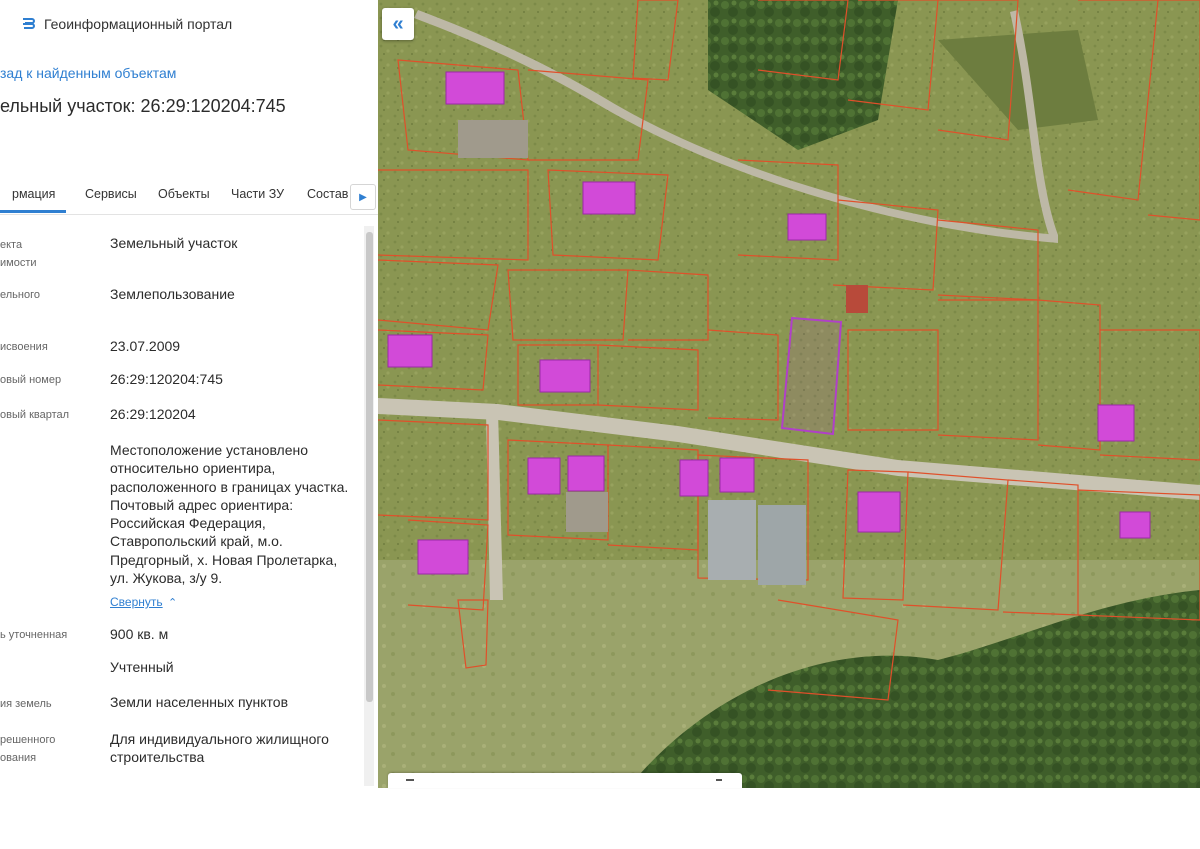  What do you see at coordinates (172, 602) in the screenshot?
I see `chevron-up-icon: ⌃` at bounding box center [172, 602].